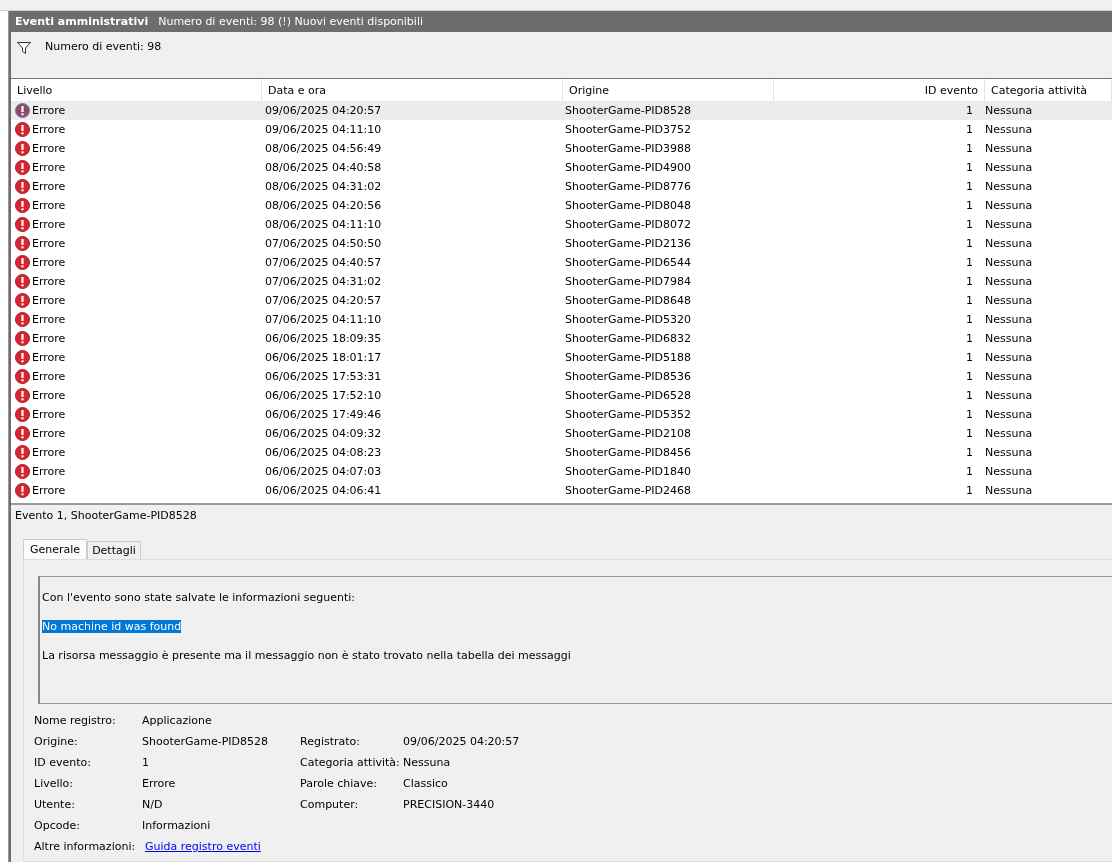  What do you see at coordinates (54, 783) in the screenshot?
I see `property-label: Livello:` at bounding box center [54, 783].